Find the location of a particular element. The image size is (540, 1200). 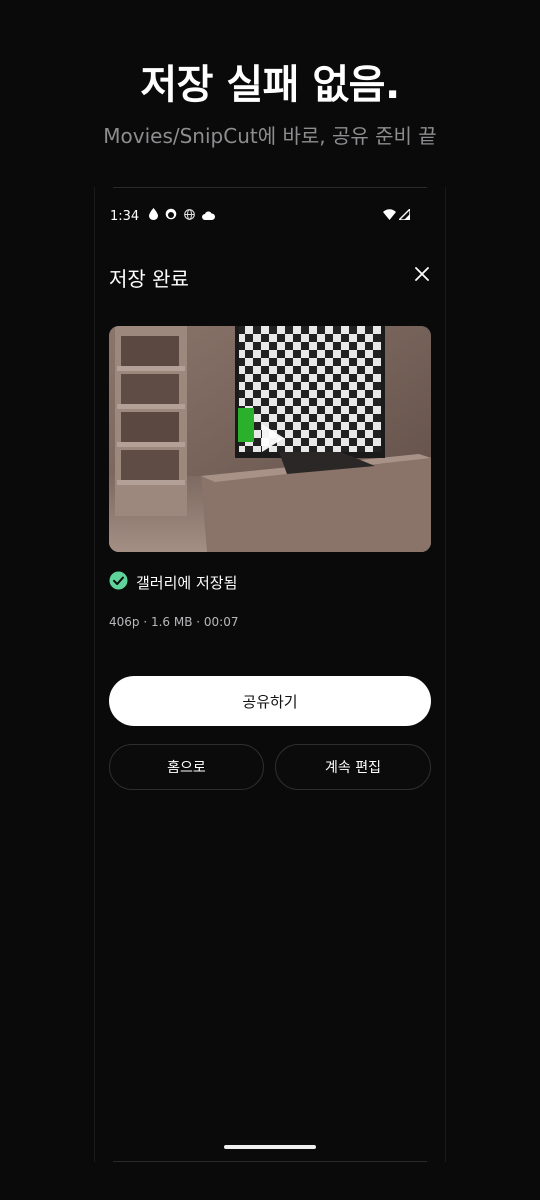

play-icon is located at coordinates (271, 438).